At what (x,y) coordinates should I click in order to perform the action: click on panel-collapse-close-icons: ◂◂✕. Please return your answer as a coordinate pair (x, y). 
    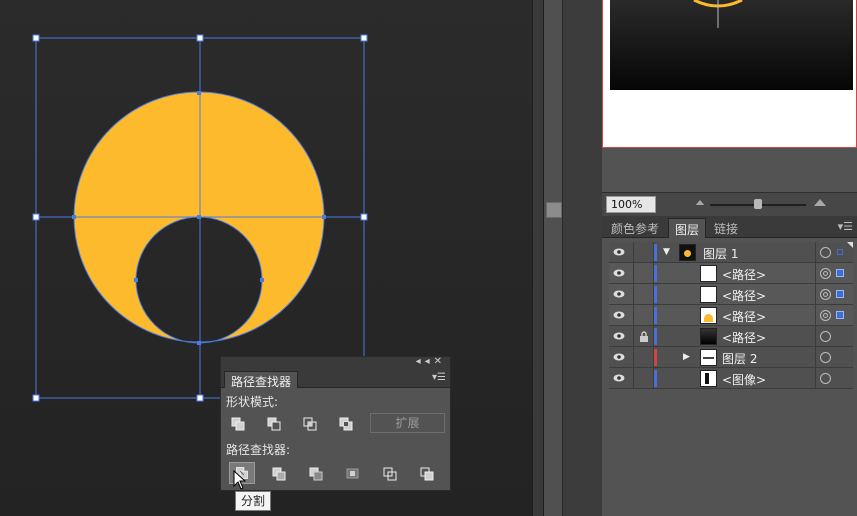
    Looking at the image, I should click on (431, 361).